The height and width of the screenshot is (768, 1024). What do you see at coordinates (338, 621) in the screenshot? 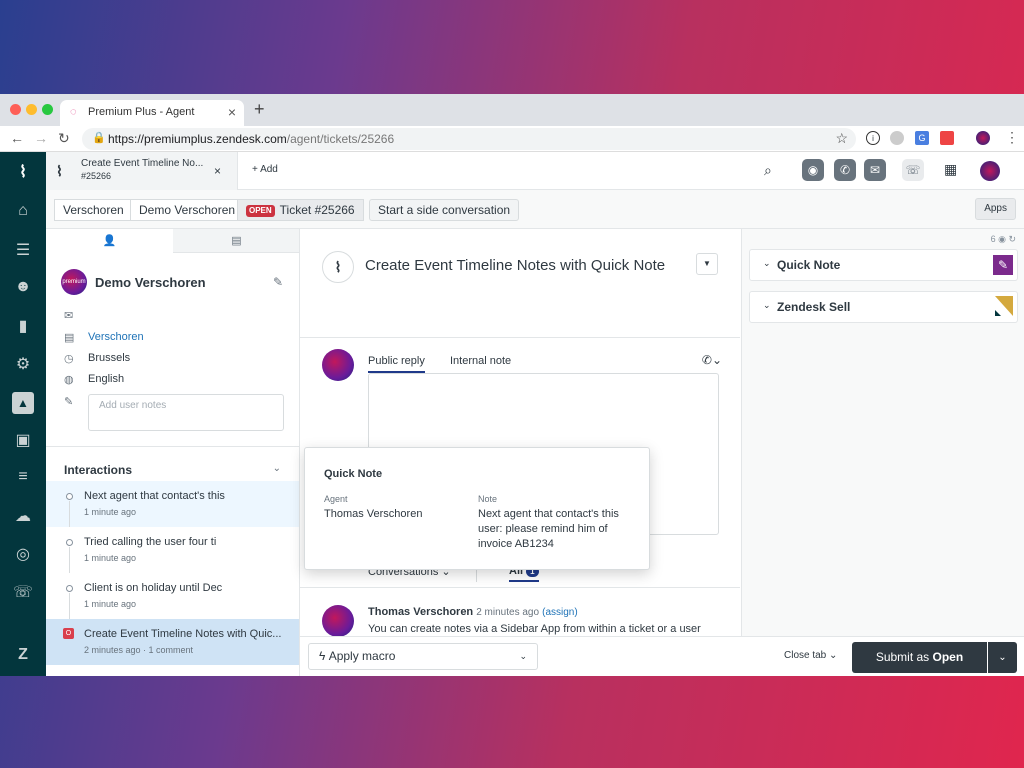
I see `comment-author-avatar` at bounding box center [338, 621].